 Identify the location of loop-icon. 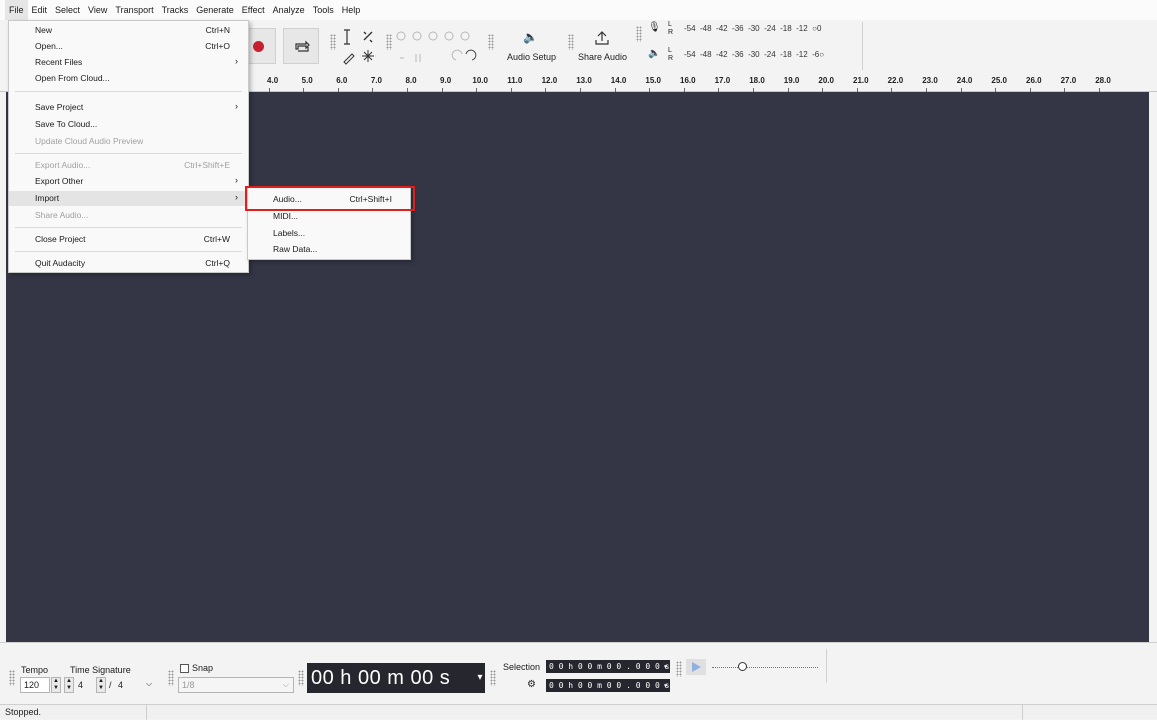
(302, 46).